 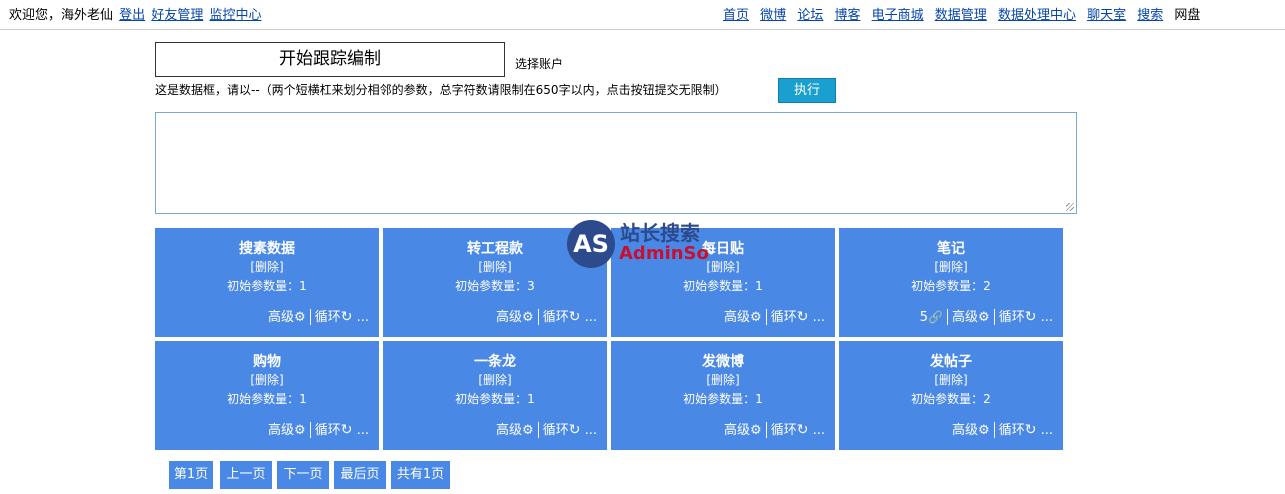 I want to click on nav-weibo: 微博, so click(x=773, y=15).